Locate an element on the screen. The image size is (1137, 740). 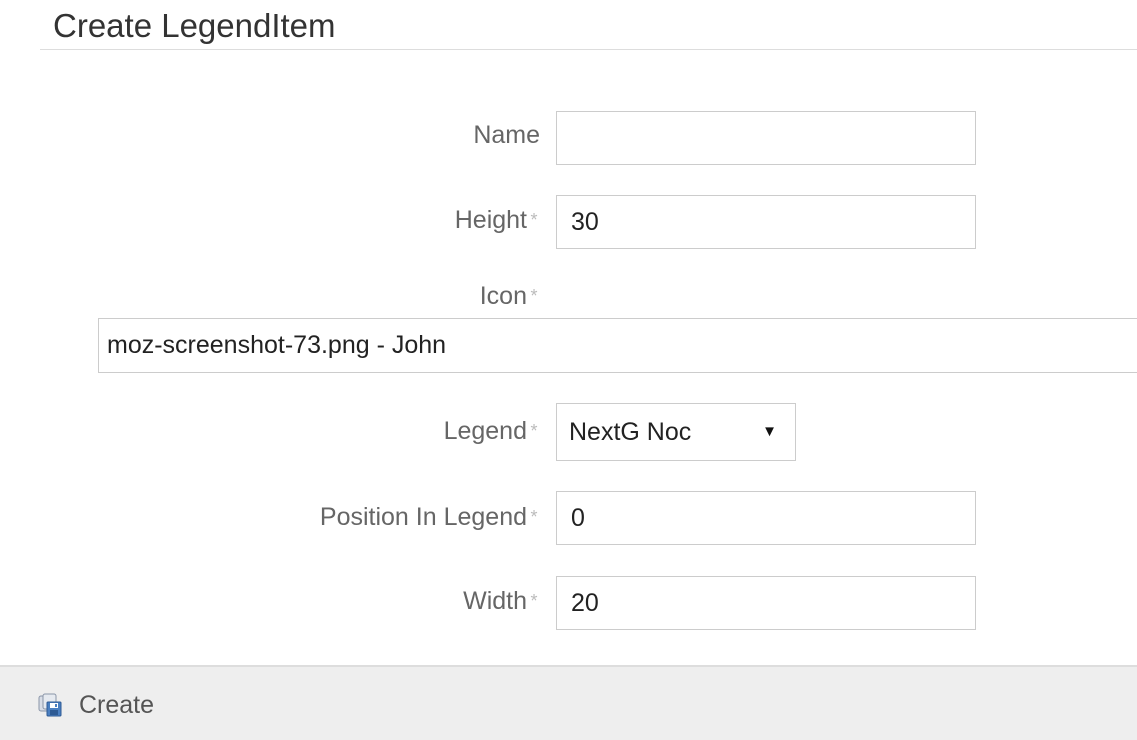
height-required-mark: * is located at coordinates (534, 220).